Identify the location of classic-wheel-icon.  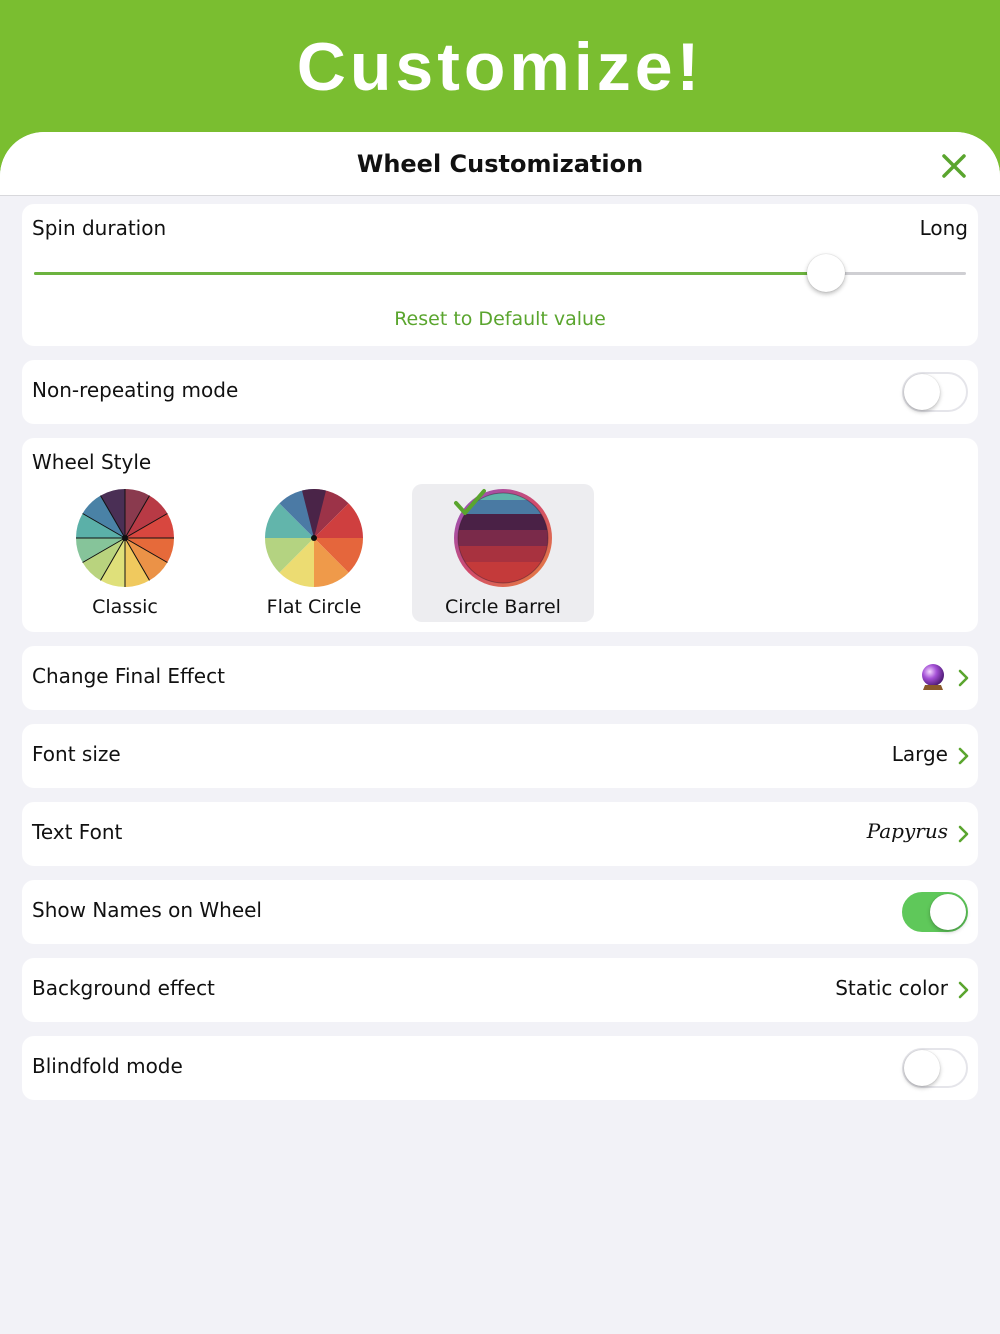
(125, 538).